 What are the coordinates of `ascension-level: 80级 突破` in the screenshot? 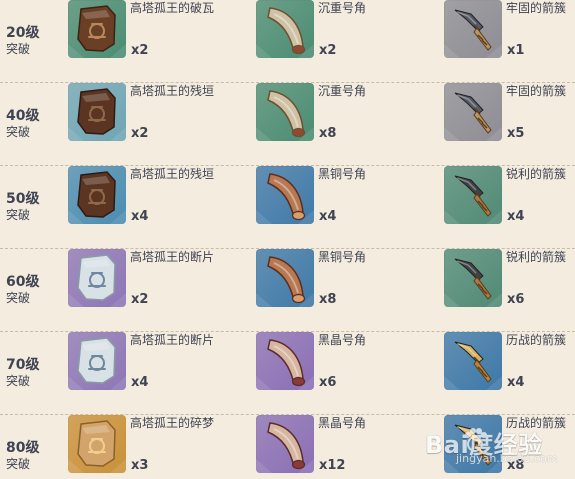 It's located at (35, 456).